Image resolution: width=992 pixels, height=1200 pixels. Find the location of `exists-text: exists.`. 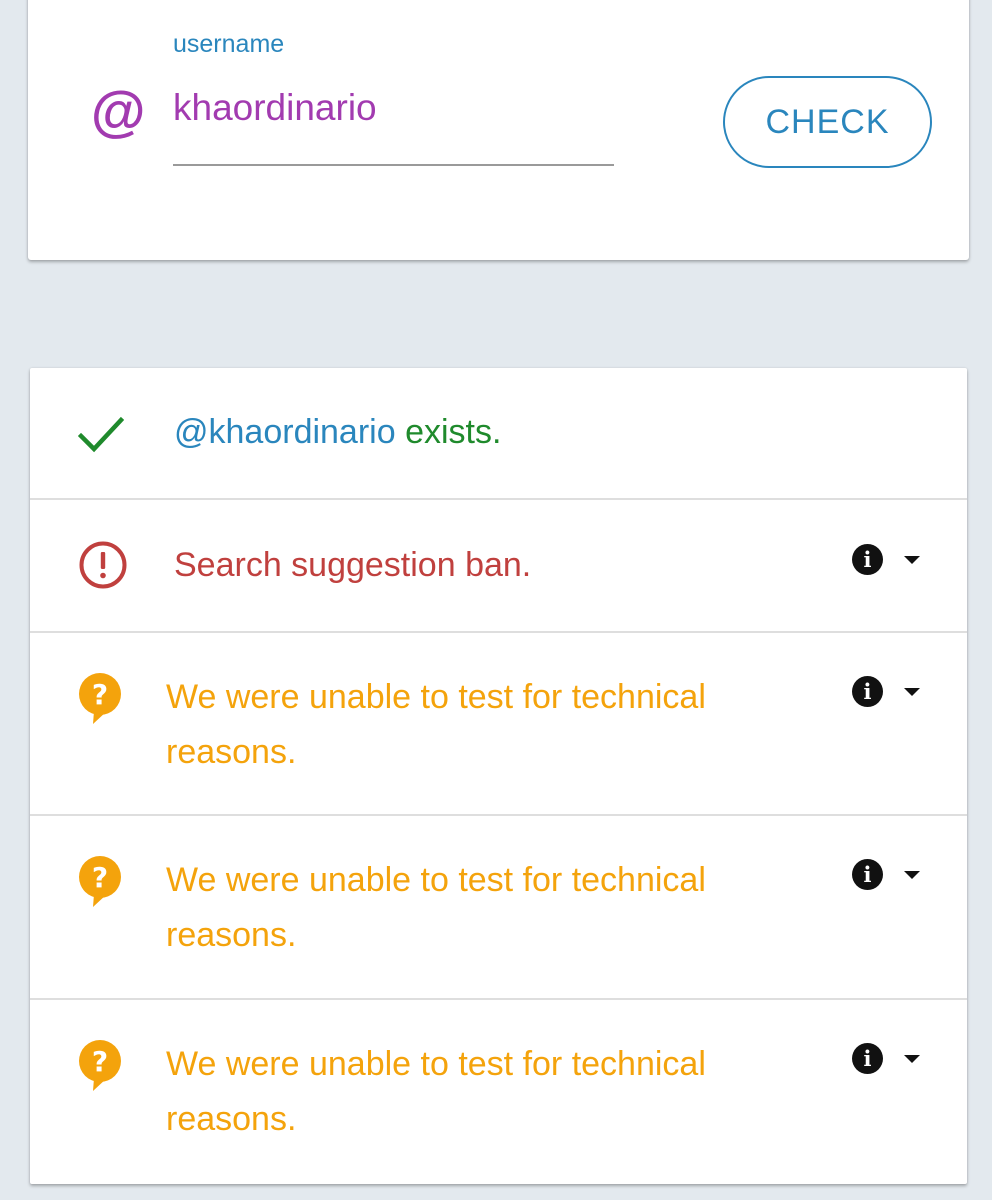

exists-text: exists. is located at coordinates (453, 432).